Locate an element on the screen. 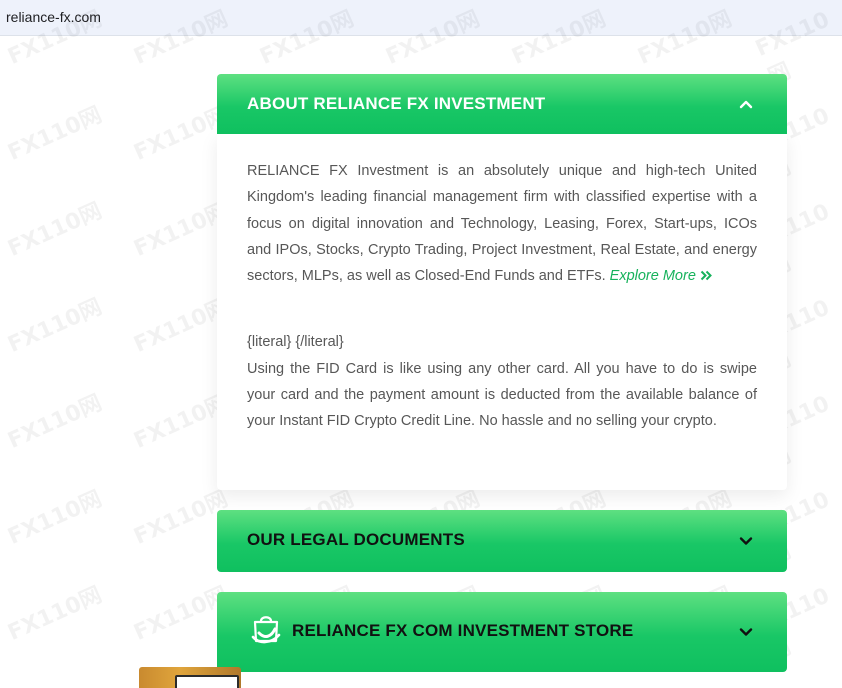 The height and width of the screenshot is (688, 842). explore-more-link: Explore More is located at coordinates (661, 276).